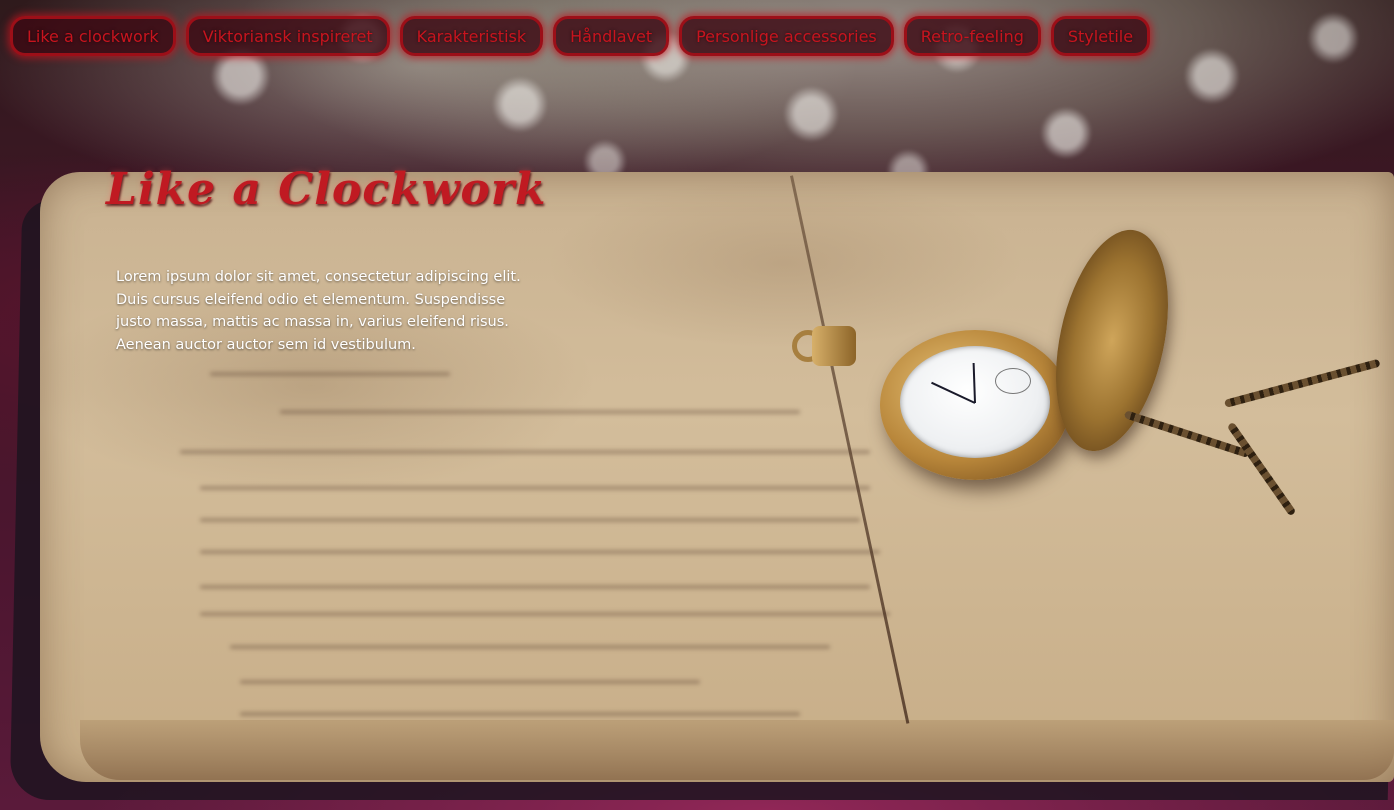  I want to click on watch-face, so click(975, 402).